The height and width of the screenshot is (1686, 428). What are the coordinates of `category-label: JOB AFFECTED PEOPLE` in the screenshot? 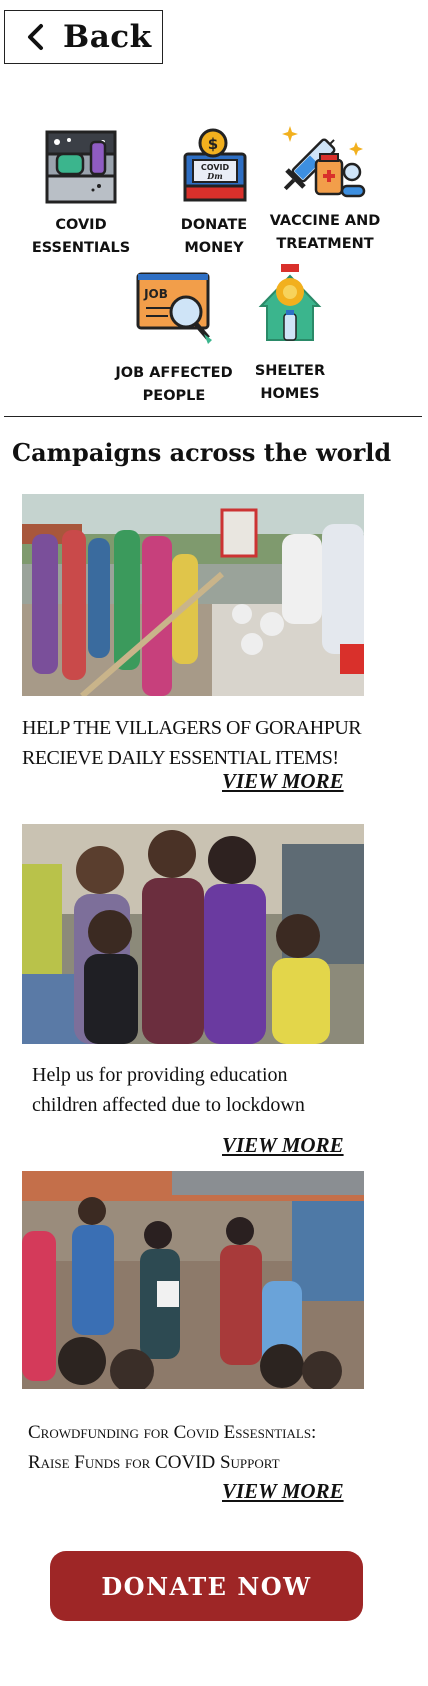 It's located at (174, 384).